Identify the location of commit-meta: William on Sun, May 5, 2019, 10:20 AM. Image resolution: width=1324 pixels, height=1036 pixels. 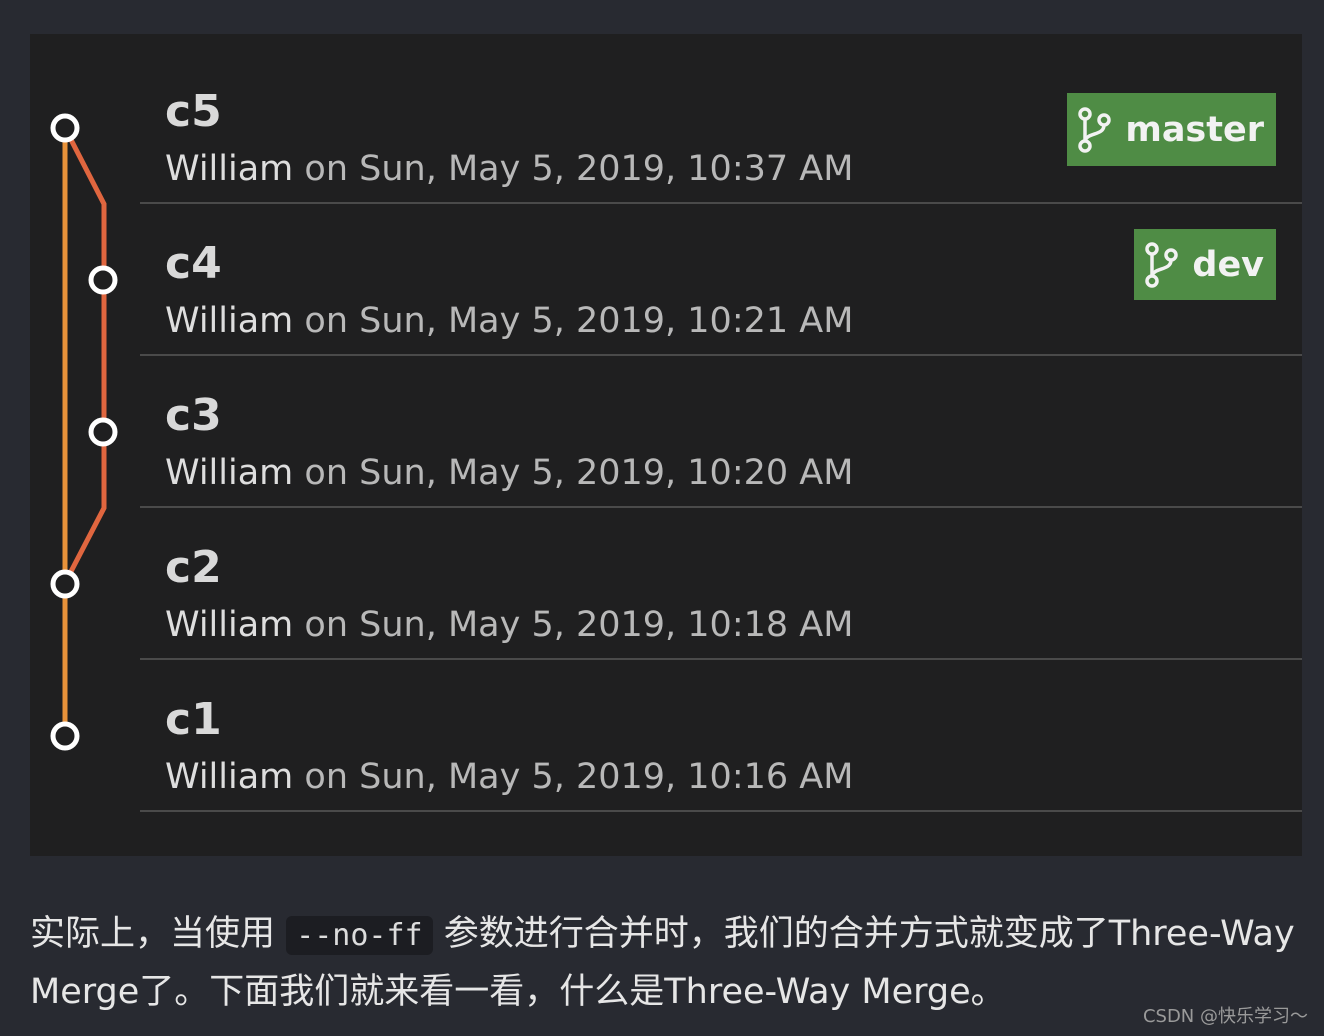
(509, 473).